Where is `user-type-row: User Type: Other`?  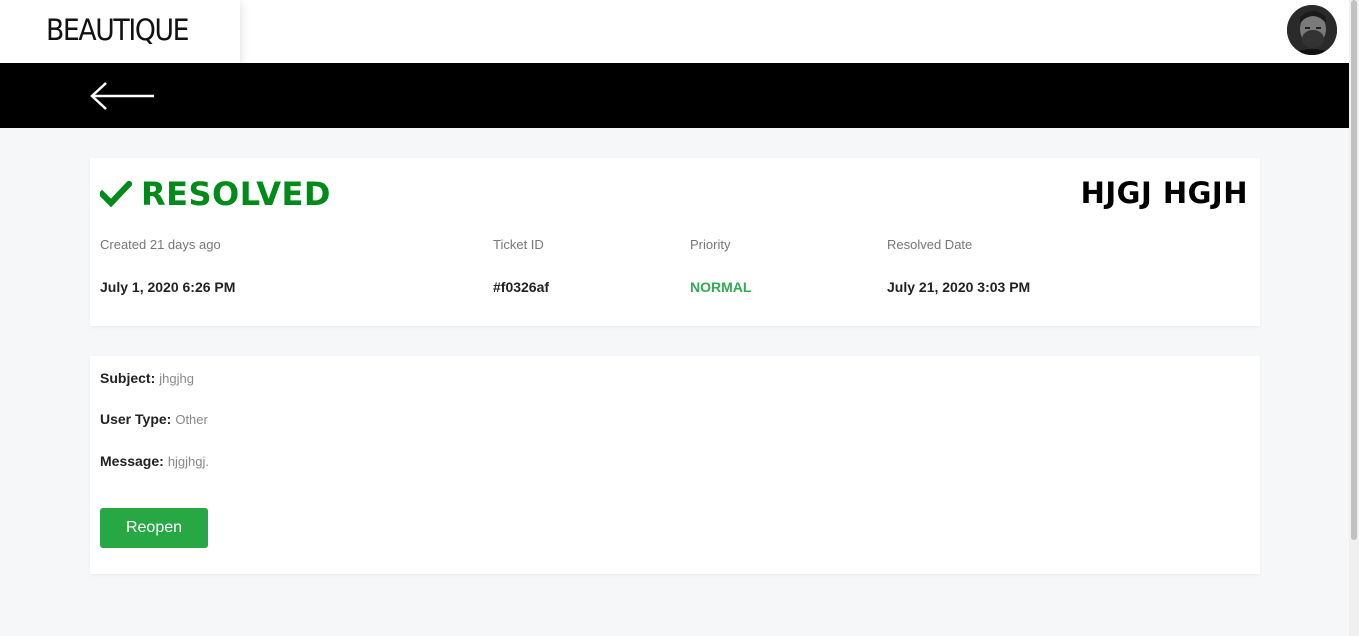 user-type-row: User Type: Other is located at coordinates (154, 419).